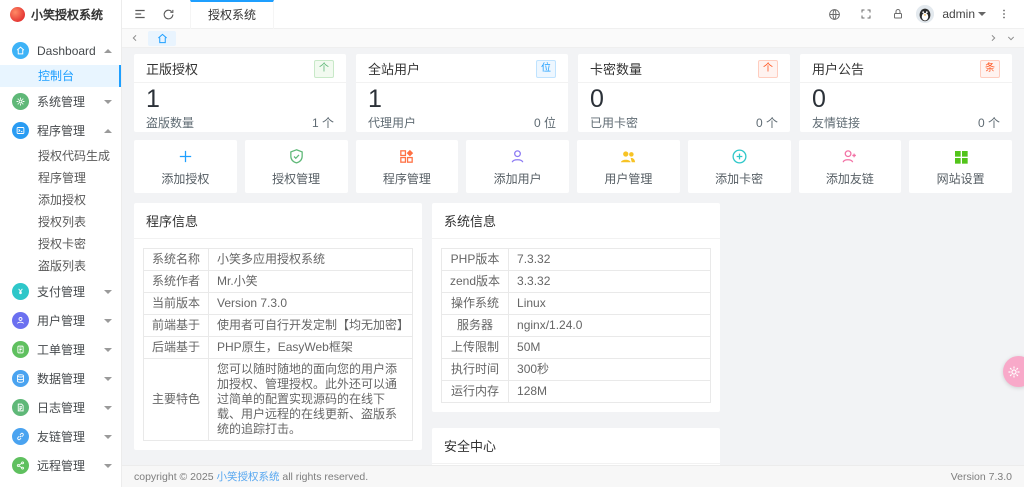  I want to click on active-page-tab: 授权系统, so click(232, 14).